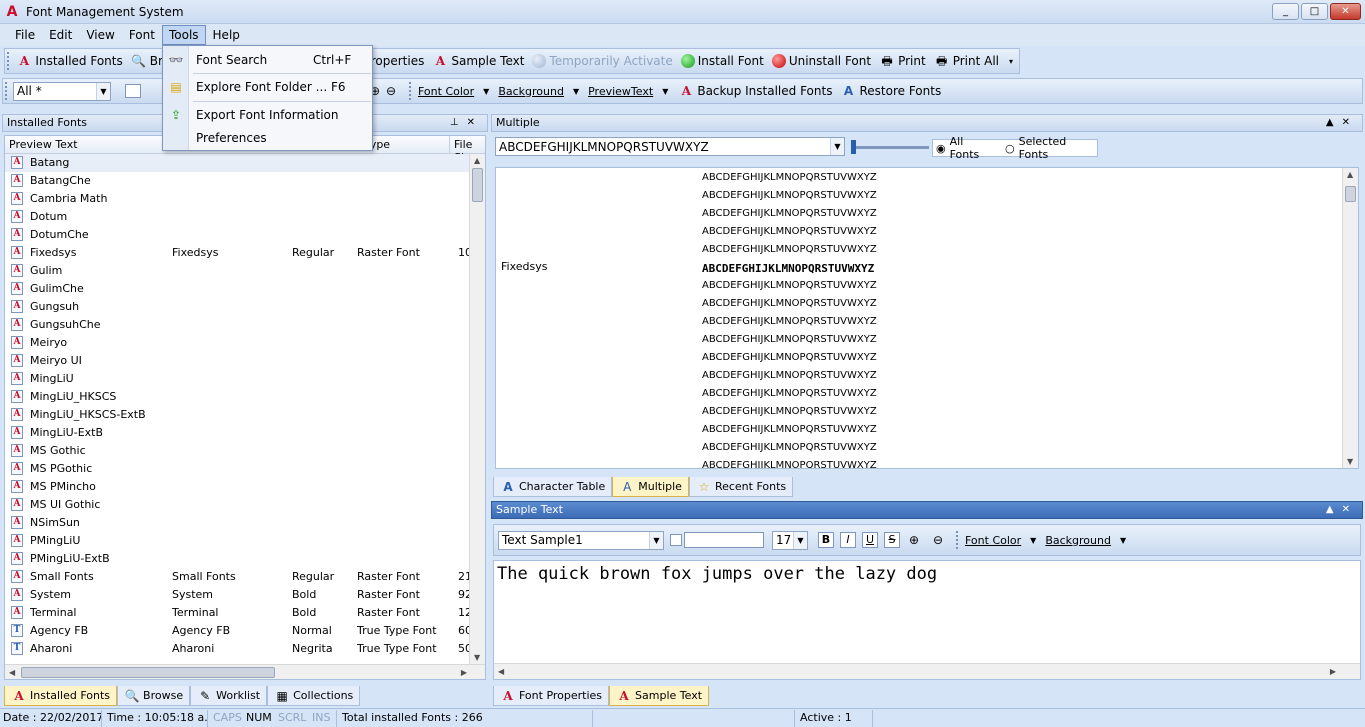  I want to click on table-row: A PMingLiU-ExtB, so click(245, 559).